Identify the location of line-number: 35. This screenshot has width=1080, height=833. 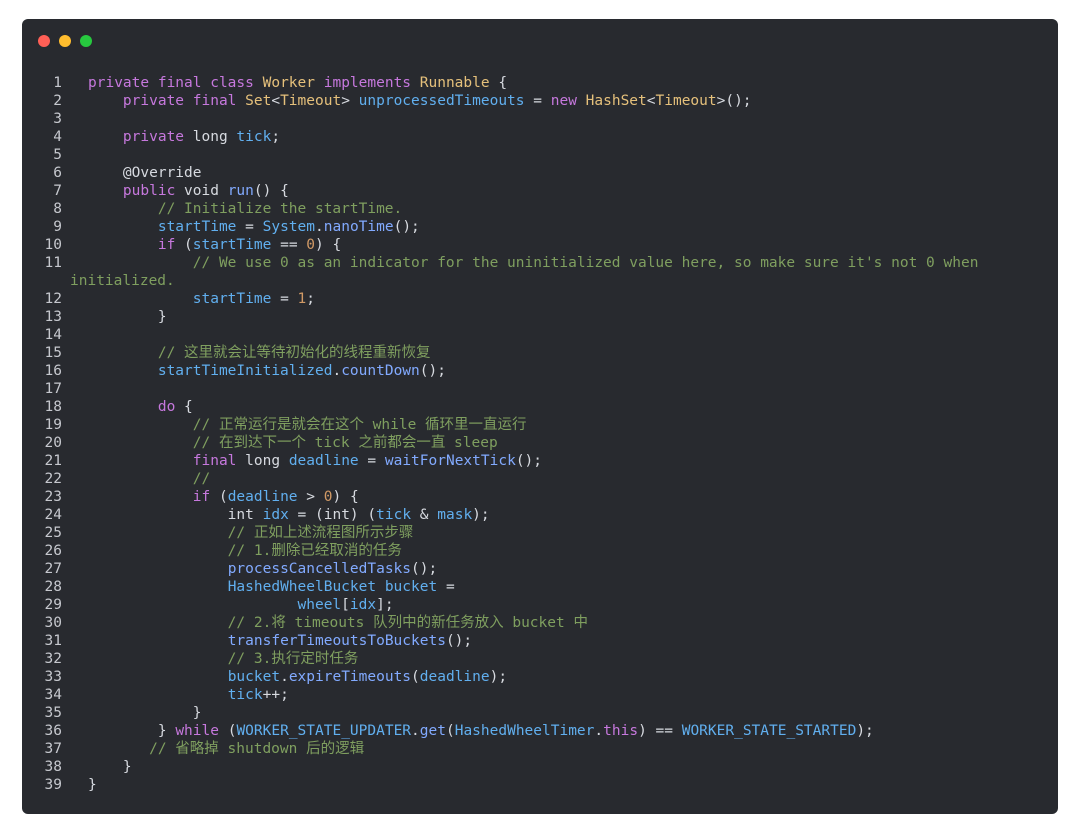
(53, 713).